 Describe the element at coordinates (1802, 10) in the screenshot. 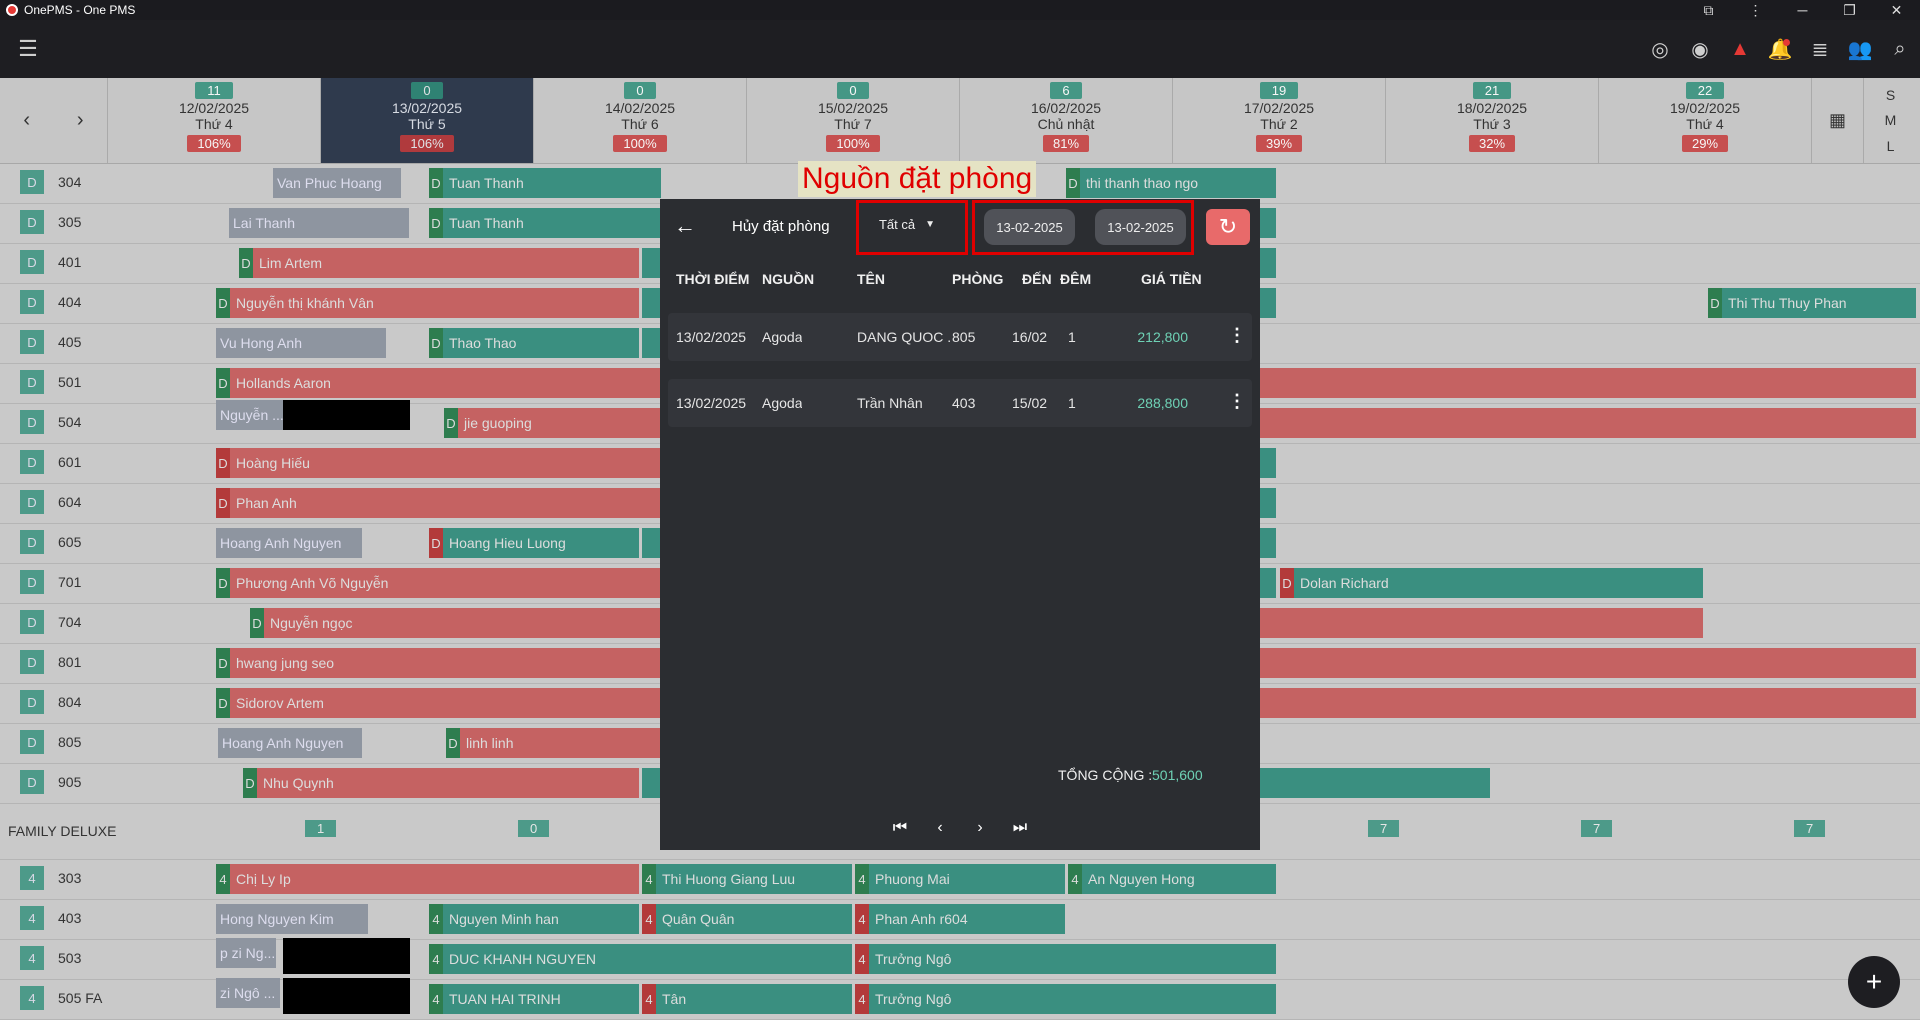

I see `minimize-button: ─` at that location.